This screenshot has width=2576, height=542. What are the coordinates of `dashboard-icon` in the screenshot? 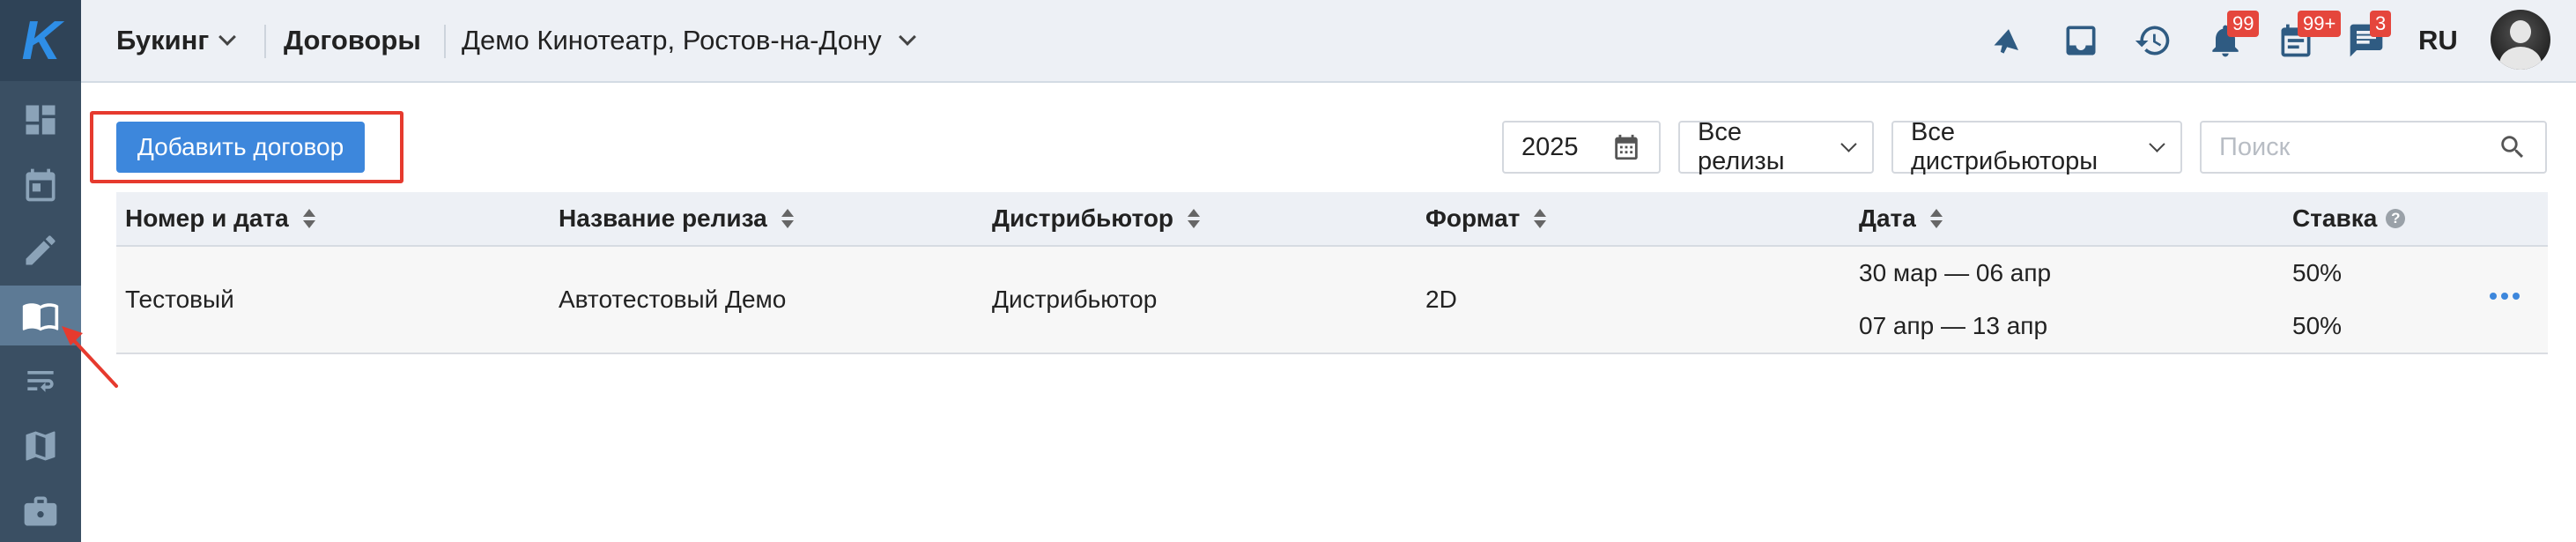 It's located at (41, 120).